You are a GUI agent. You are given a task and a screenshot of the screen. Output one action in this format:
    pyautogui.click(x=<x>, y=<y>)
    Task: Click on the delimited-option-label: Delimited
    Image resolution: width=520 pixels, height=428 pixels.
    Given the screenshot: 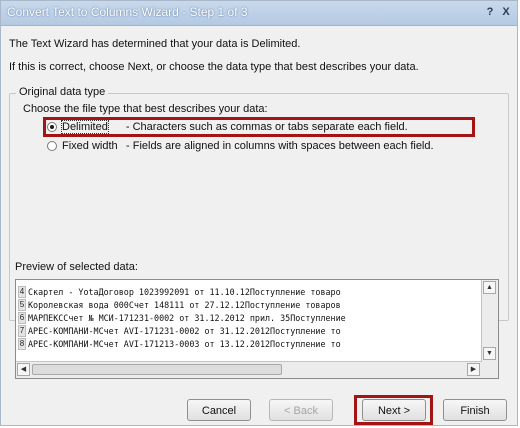 What is the action you would take?
    pyautogui.click(x=85, y=127)
    